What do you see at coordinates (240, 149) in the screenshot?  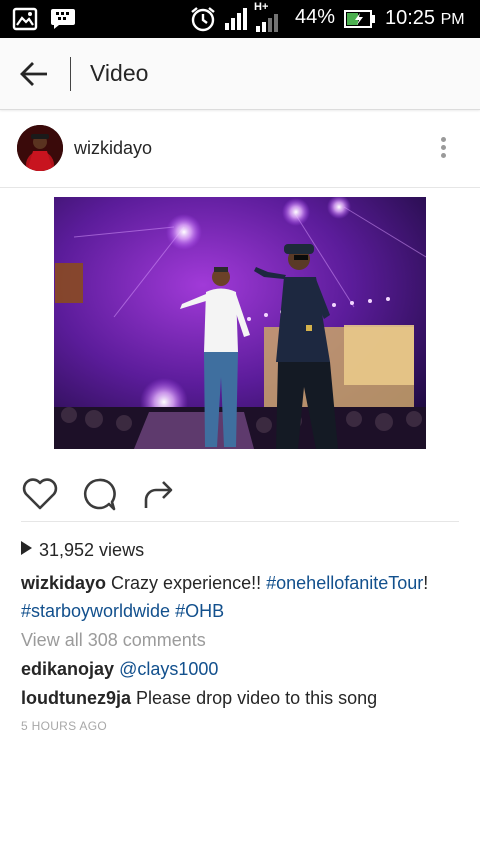 I see `post-header: wizkidayo` at bounding box center [240, 149].